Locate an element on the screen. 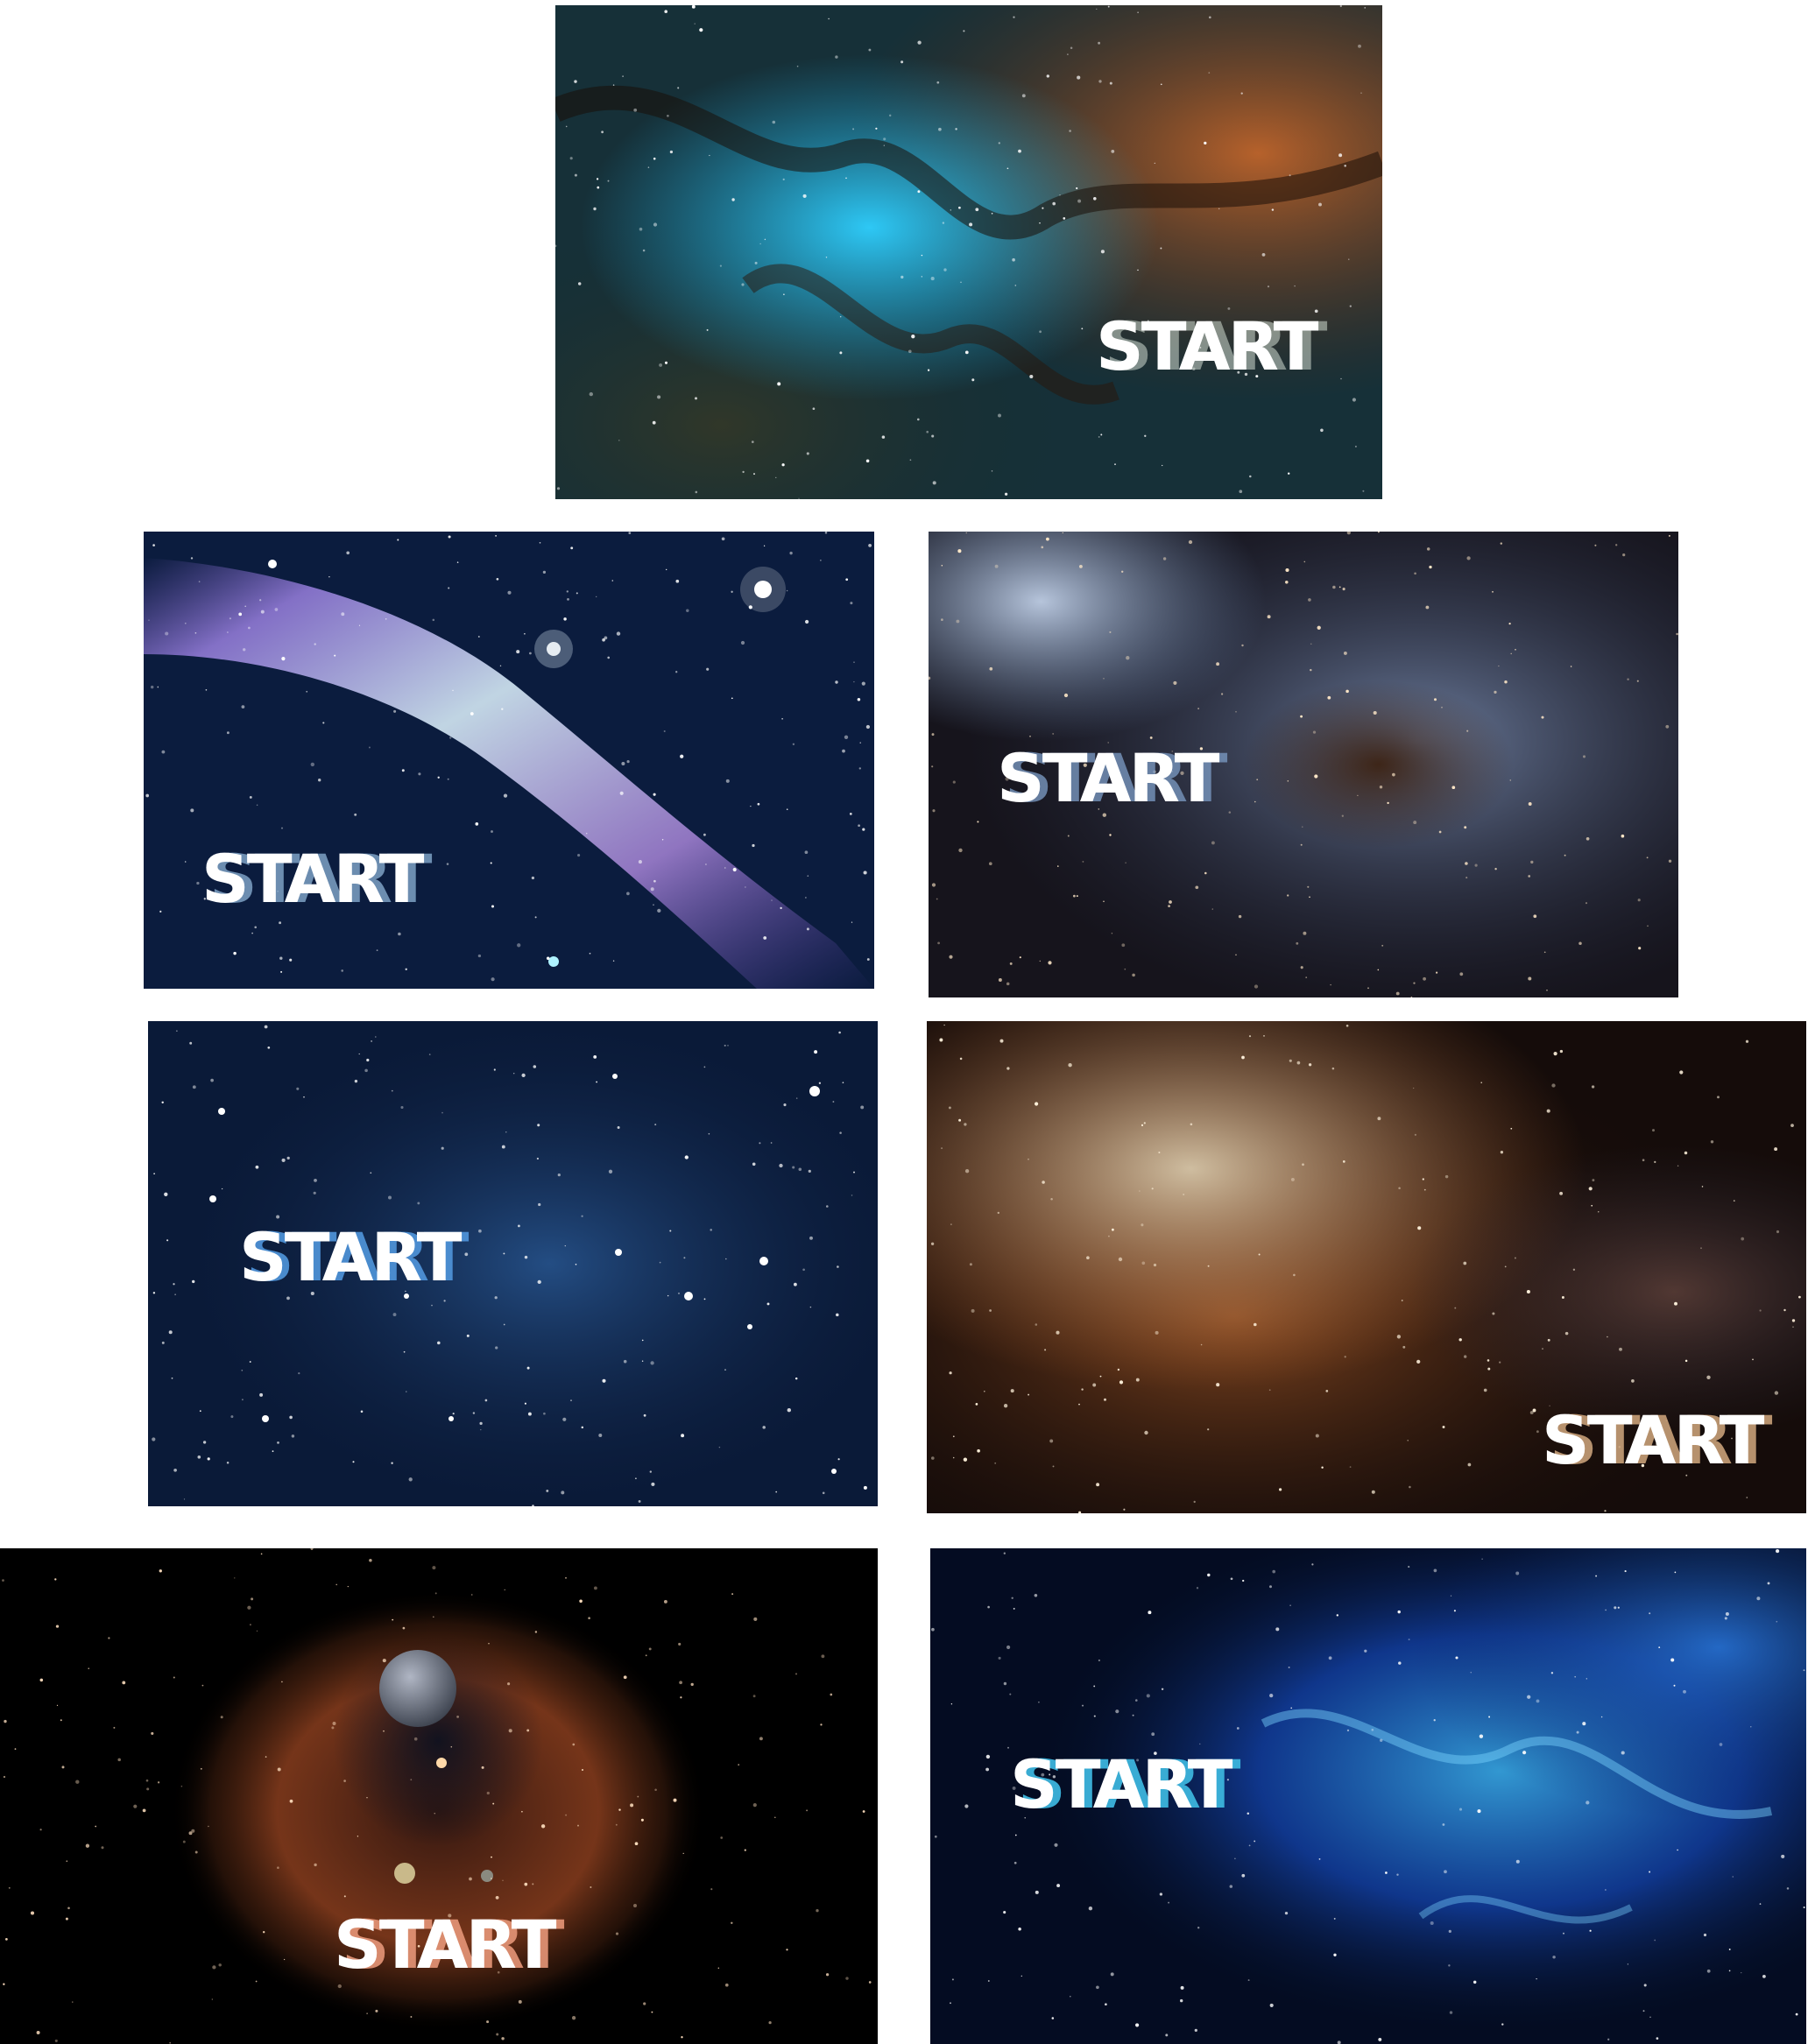 The width and height of the screenshot is (1808, 2044). nebula-panel-1: START is located at coordinates (968, 252).